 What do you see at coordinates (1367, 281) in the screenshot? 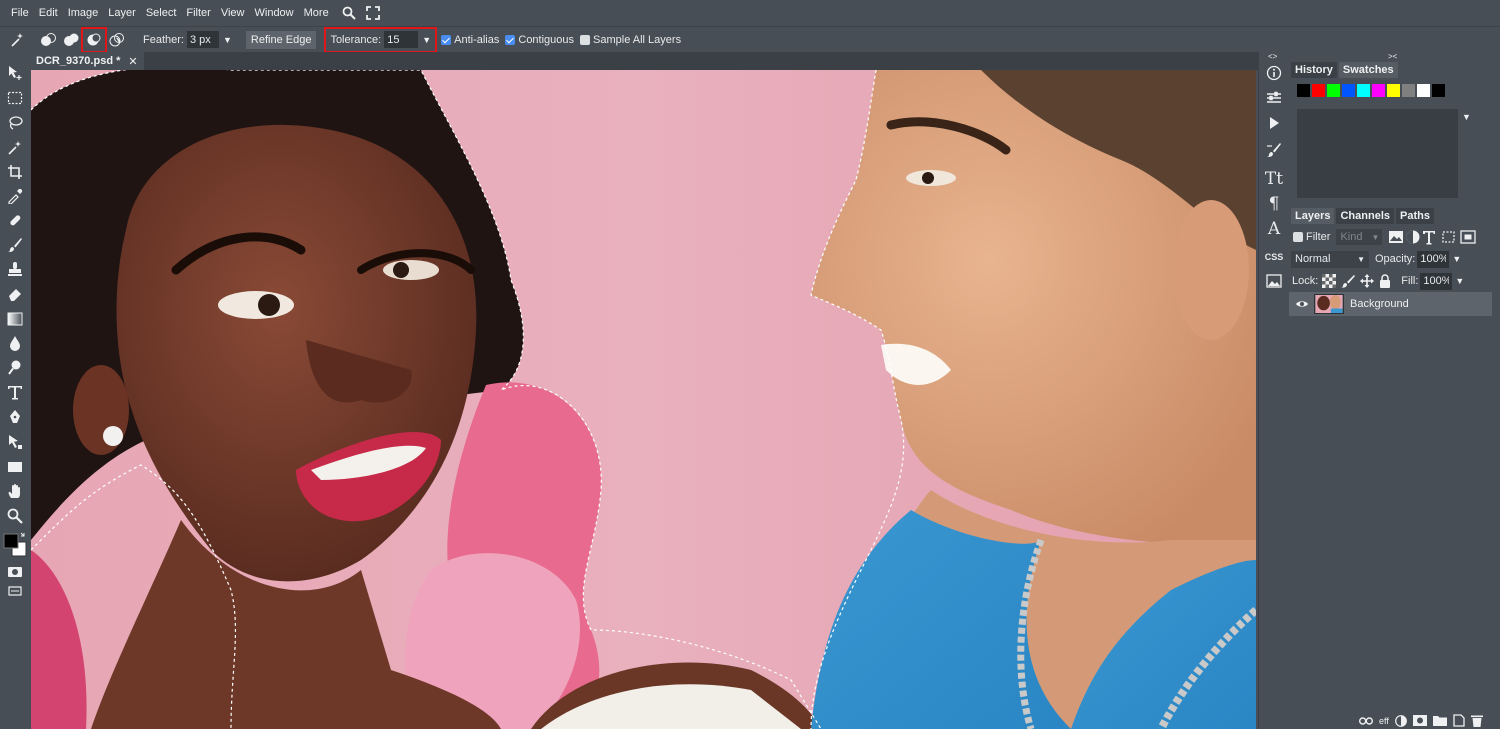
I see `lock-position-icon` at bounding box center [1367, 281].